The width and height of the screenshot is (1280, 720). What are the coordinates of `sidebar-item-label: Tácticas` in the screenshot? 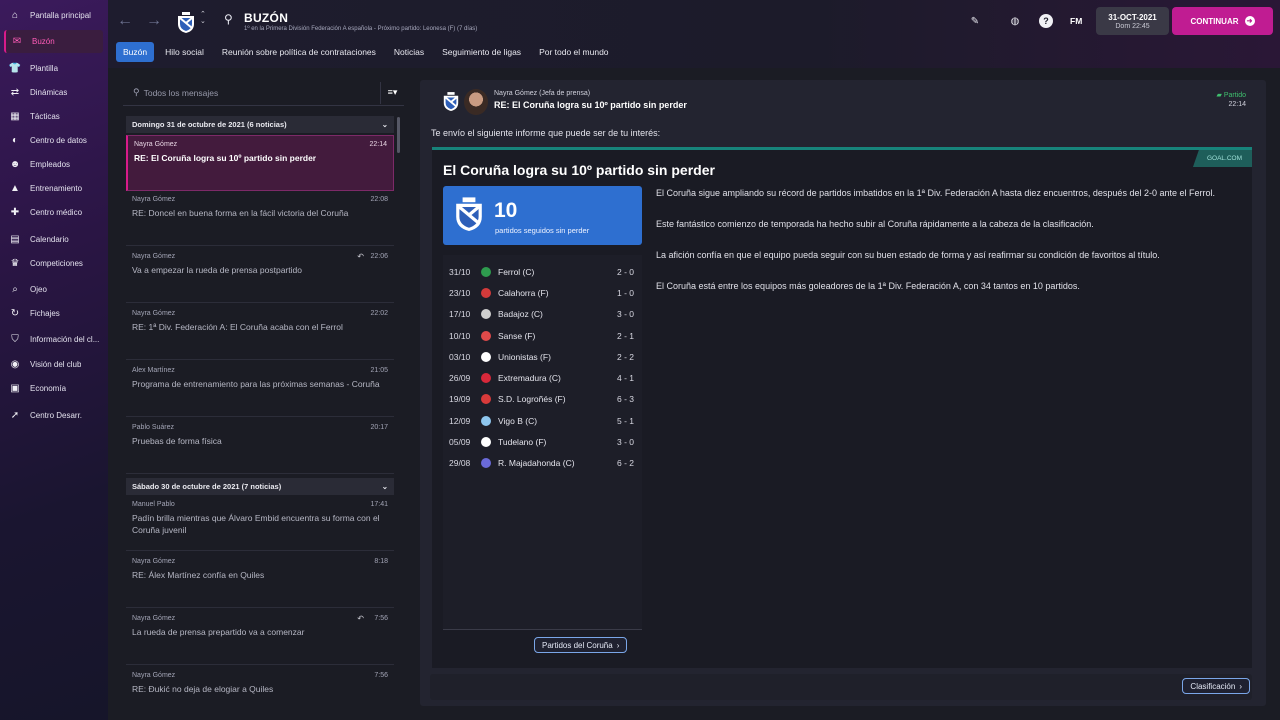 It's located at (45, 116).